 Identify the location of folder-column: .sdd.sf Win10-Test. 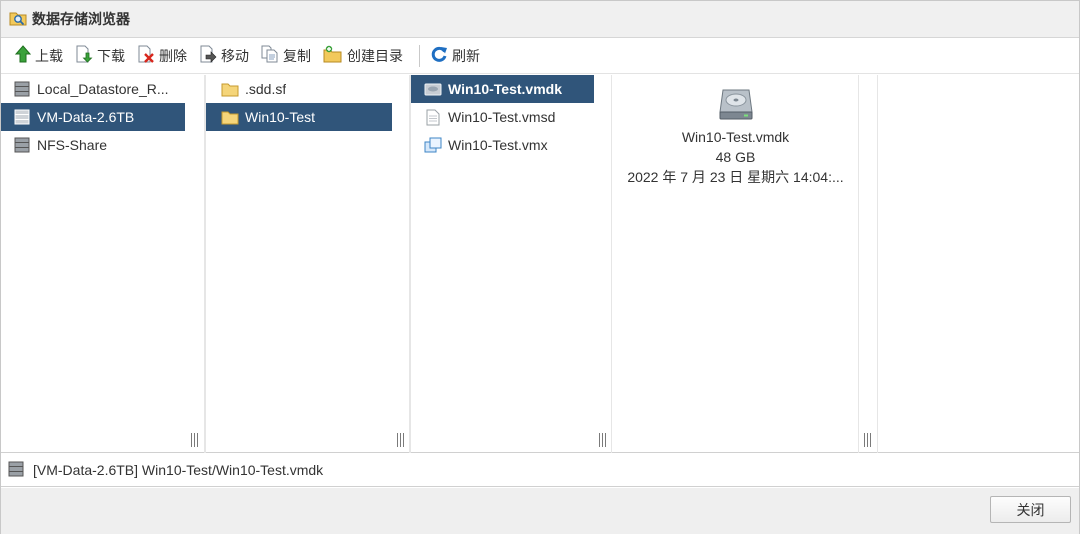
(307, 264).